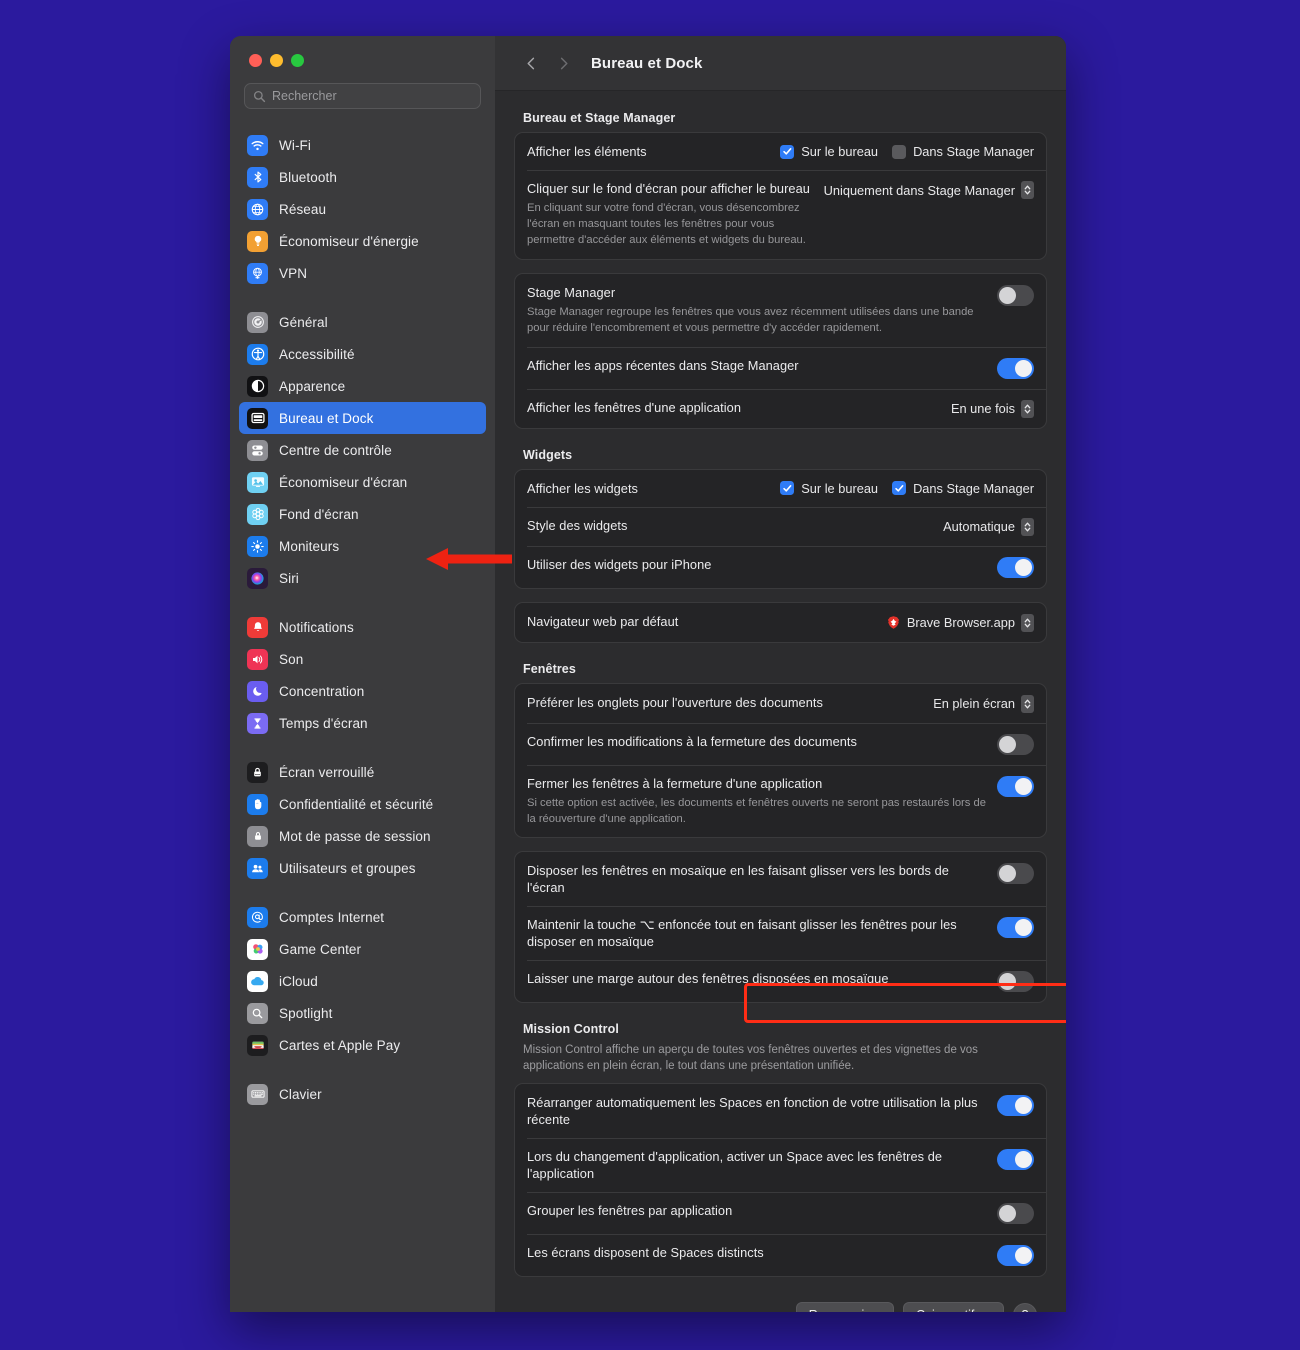 The width and height of the screenshot is (1300, 1350). I want to click on sidebar-item-temps-d-cran: Temps d'écran, so click(362, 723).